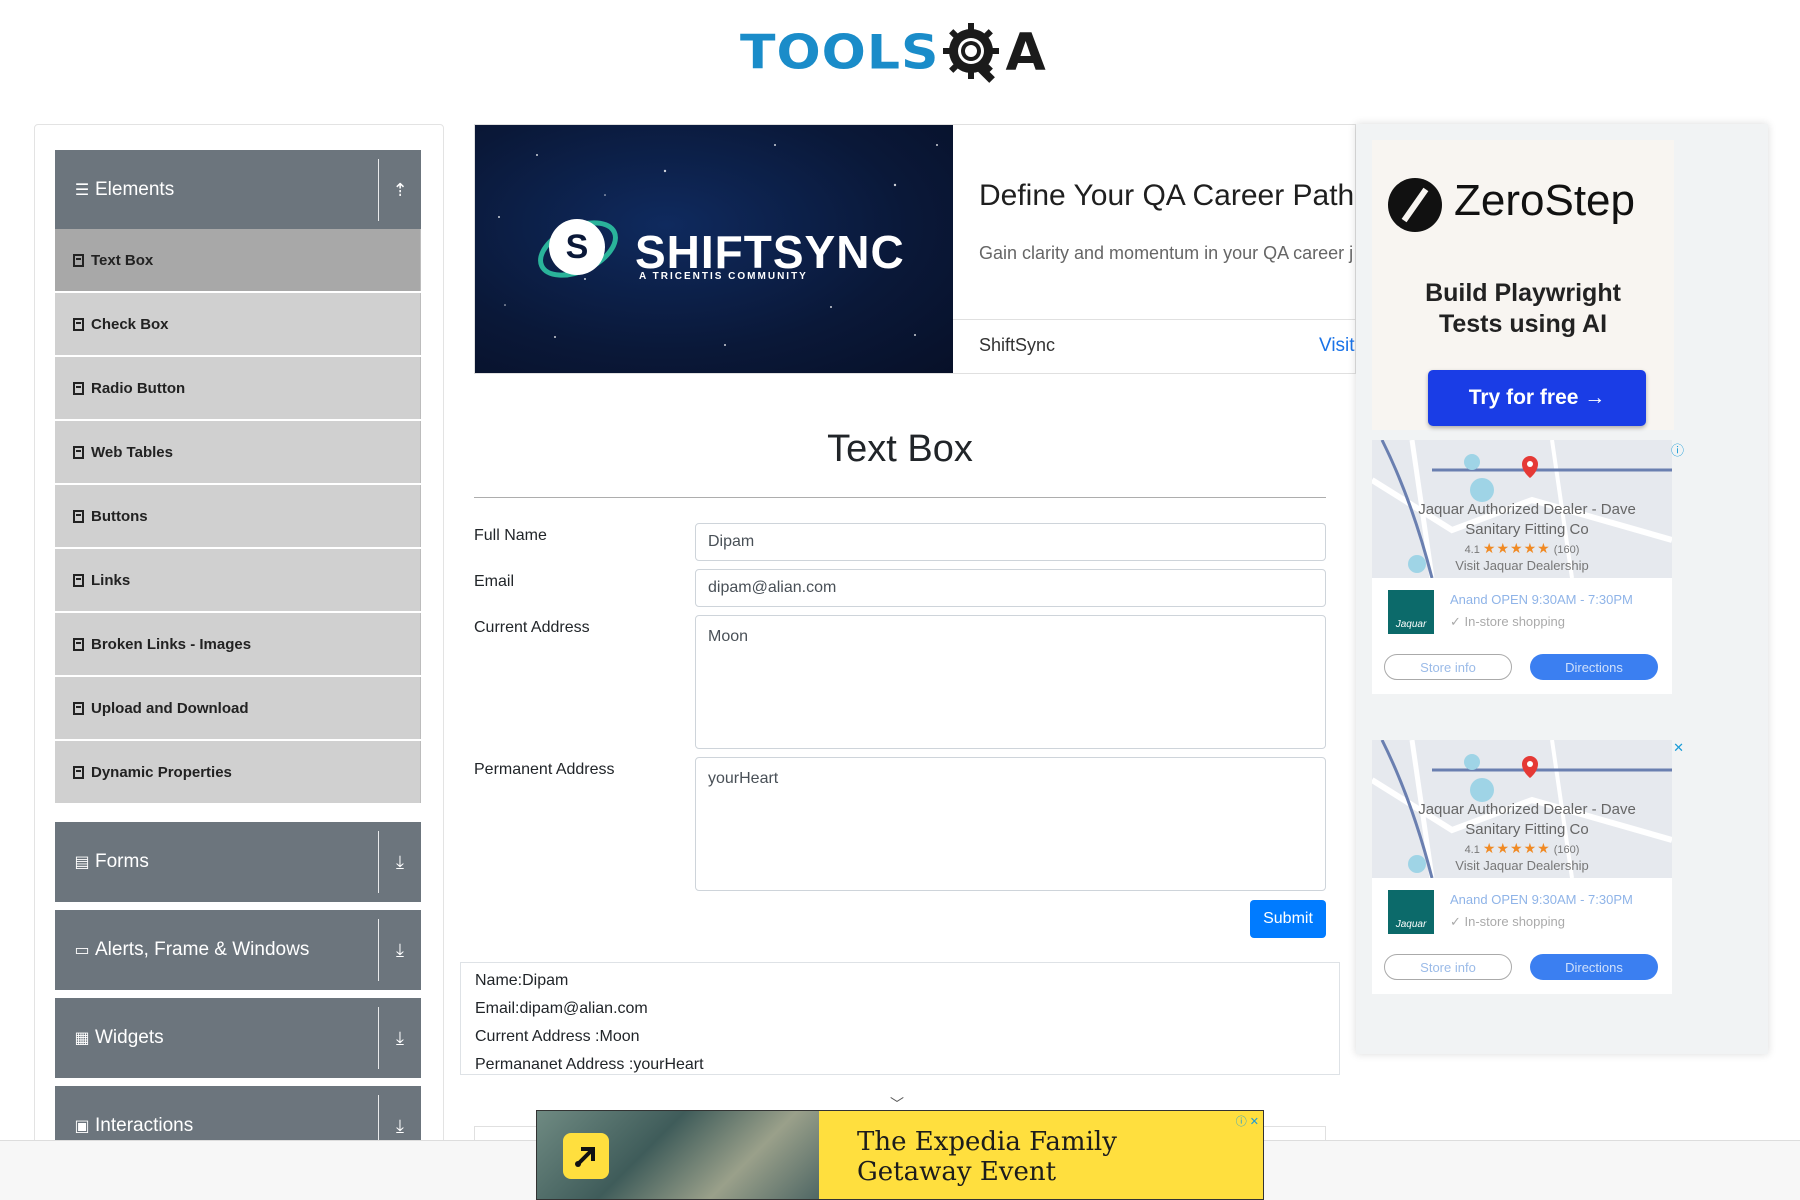 The image size is (1800, 1200). Describe the element at coordinates (1337, 346) in the screenshot. I see `banner-visit-link: Visit` at that location.